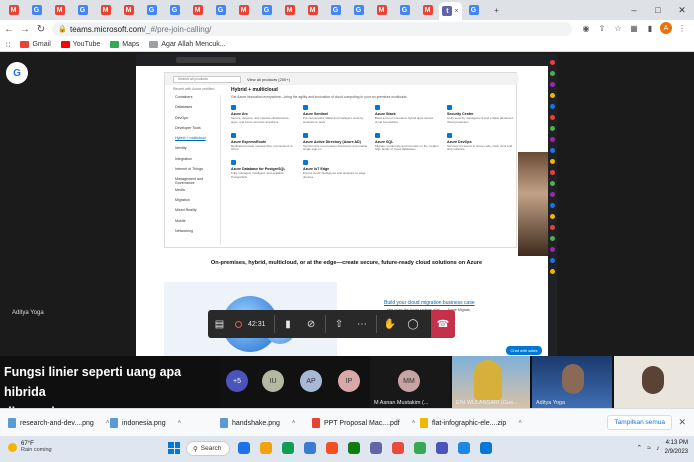 Image resolution: width=694 pixels, height=462 pixels. I want to click on browser-tab-active: t ×, so click(450, 11).